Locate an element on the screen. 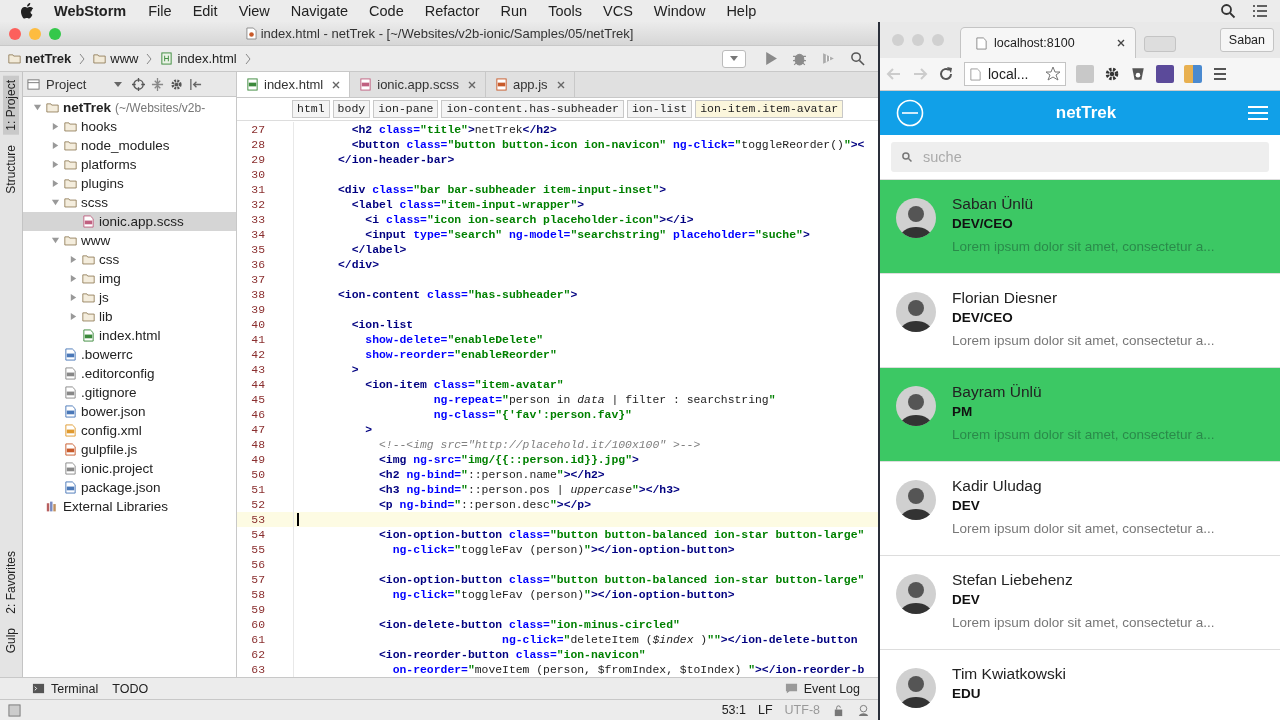 This screenshot has width=1280, height=720. menu-item: Code is located at coordinates (386, 11).